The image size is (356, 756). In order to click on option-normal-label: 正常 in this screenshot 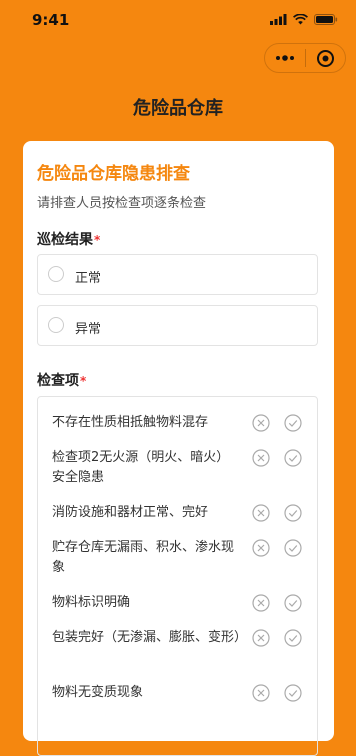, I will do `click(88, 278)`.